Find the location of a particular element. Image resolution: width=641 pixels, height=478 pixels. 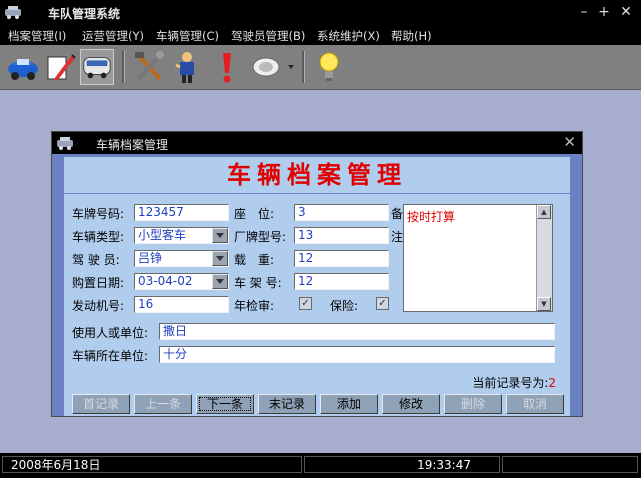

alert-icon is located at coordinates (227, 67).